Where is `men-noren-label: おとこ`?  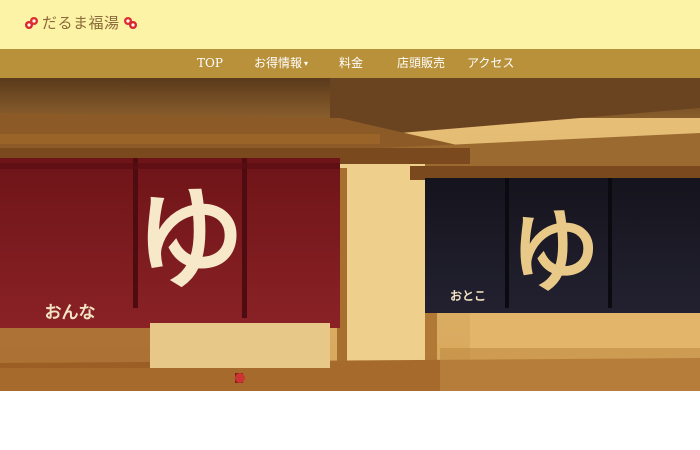
men-noren-label: おとこ is located at coordinates (468, 296).